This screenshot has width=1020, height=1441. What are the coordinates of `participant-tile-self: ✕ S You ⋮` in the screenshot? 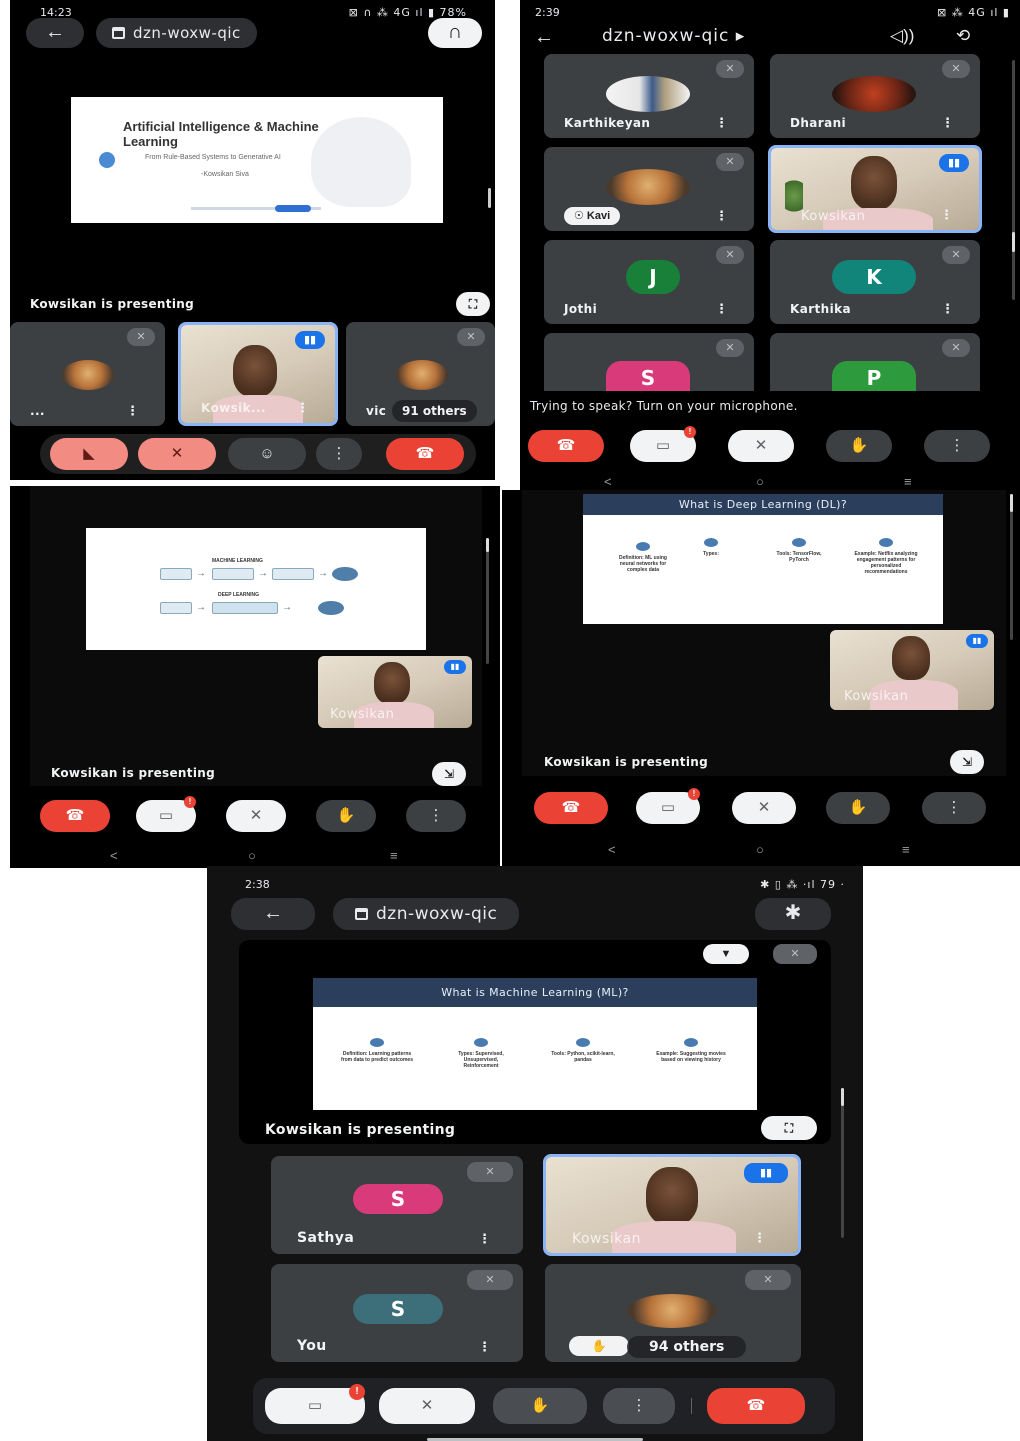 It's located at (397, 1313).